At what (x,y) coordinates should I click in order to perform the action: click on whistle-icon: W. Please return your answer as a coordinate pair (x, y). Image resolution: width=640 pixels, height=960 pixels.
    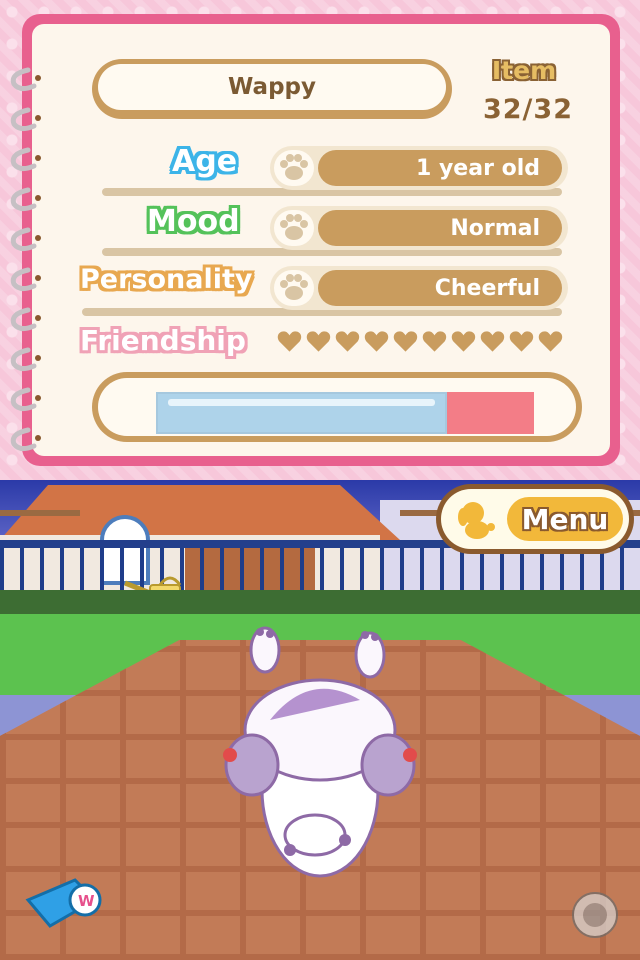
    Looking at the image, I should click on (65, 900).